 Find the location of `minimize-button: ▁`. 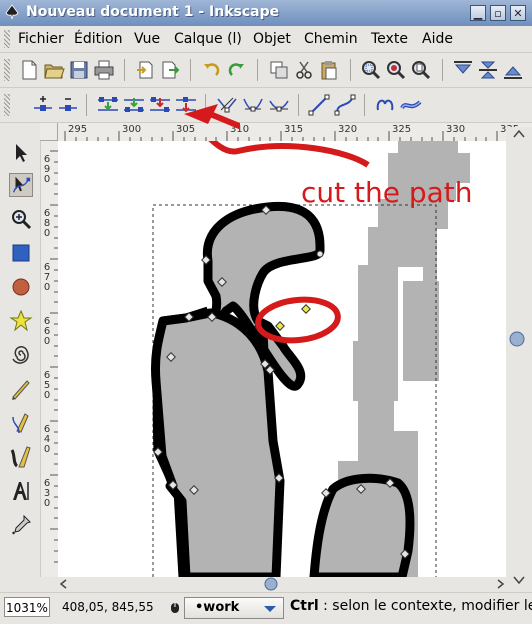

minimize-button: ▁ is located at coordinates (478, 13).